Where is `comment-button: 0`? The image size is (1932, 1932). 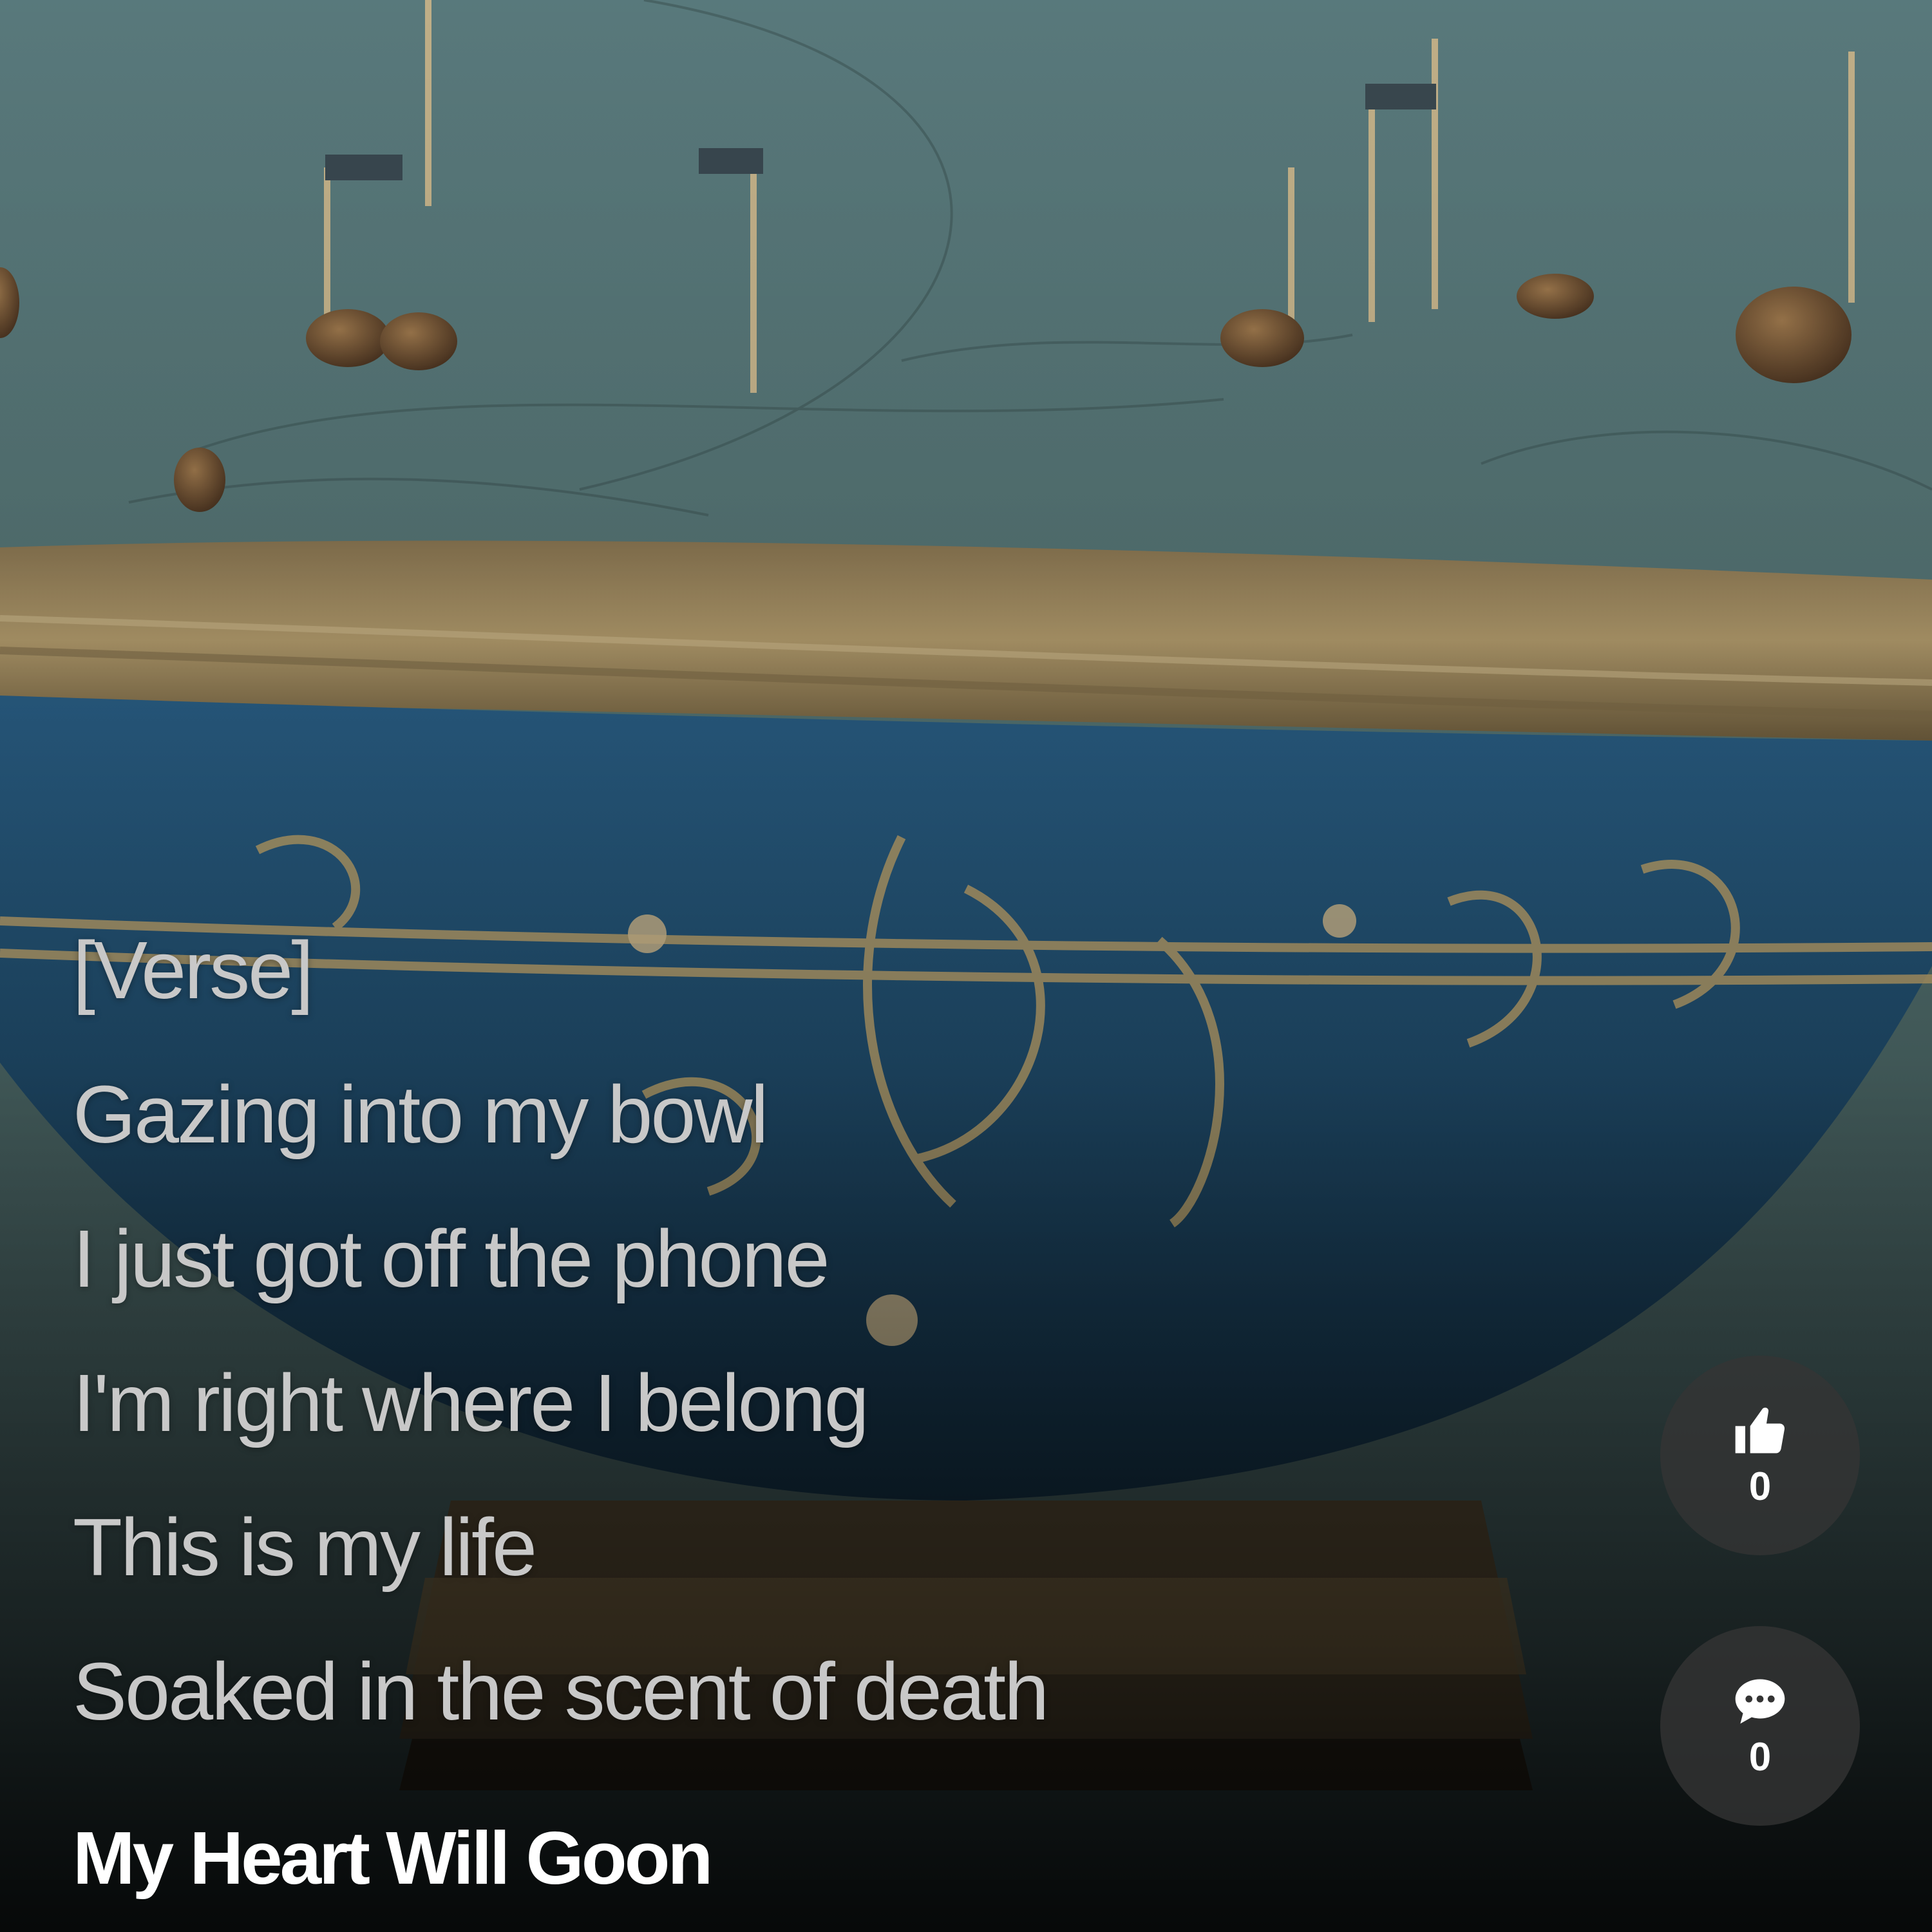 comment-button: 0 is located at coordinates (1760, 1726).